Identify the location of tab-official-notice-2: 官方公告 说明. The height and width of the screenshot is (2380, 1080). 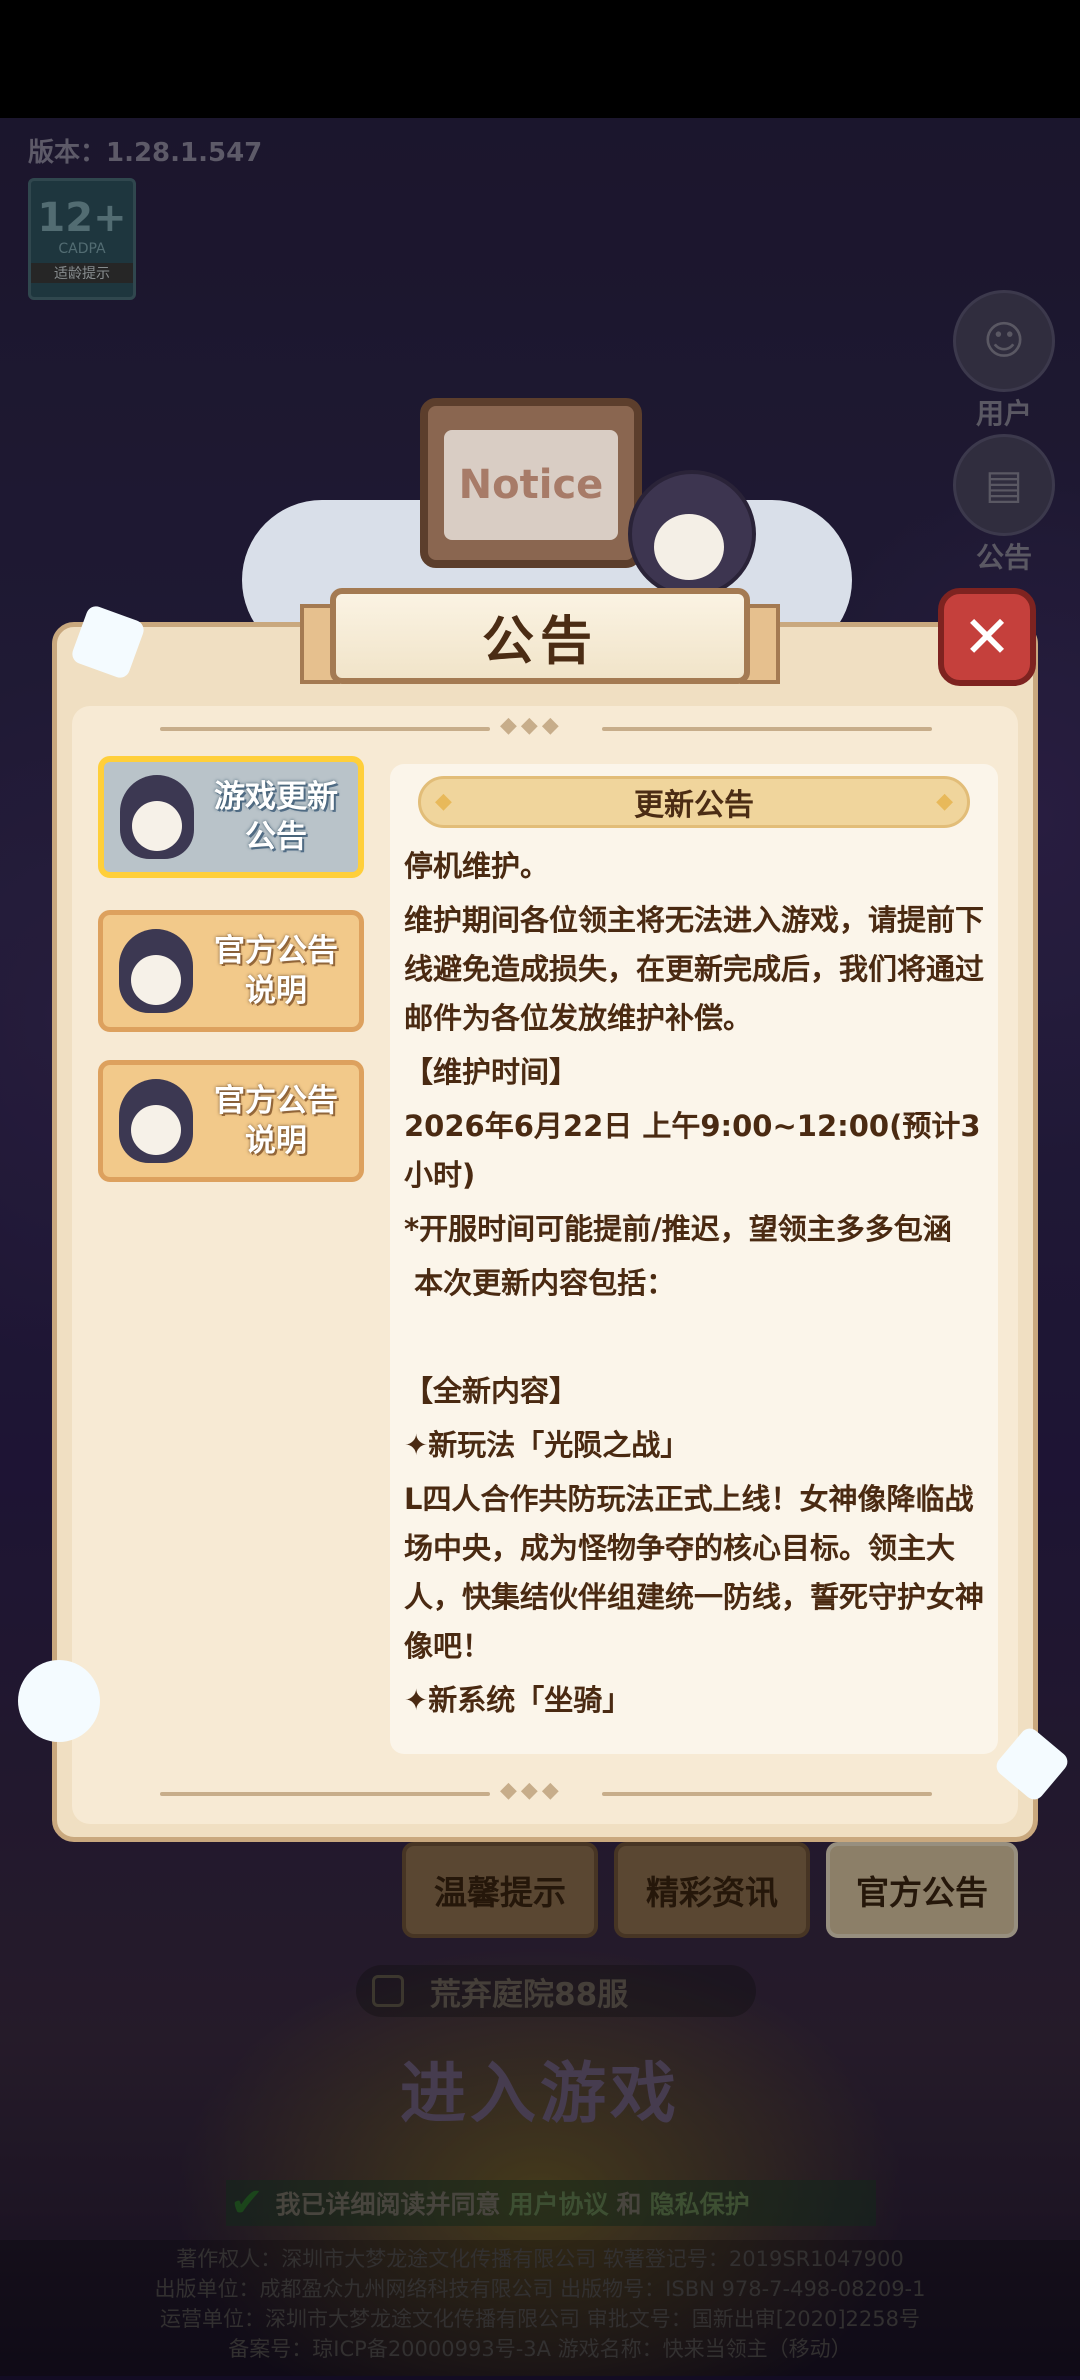
(231, 1121).